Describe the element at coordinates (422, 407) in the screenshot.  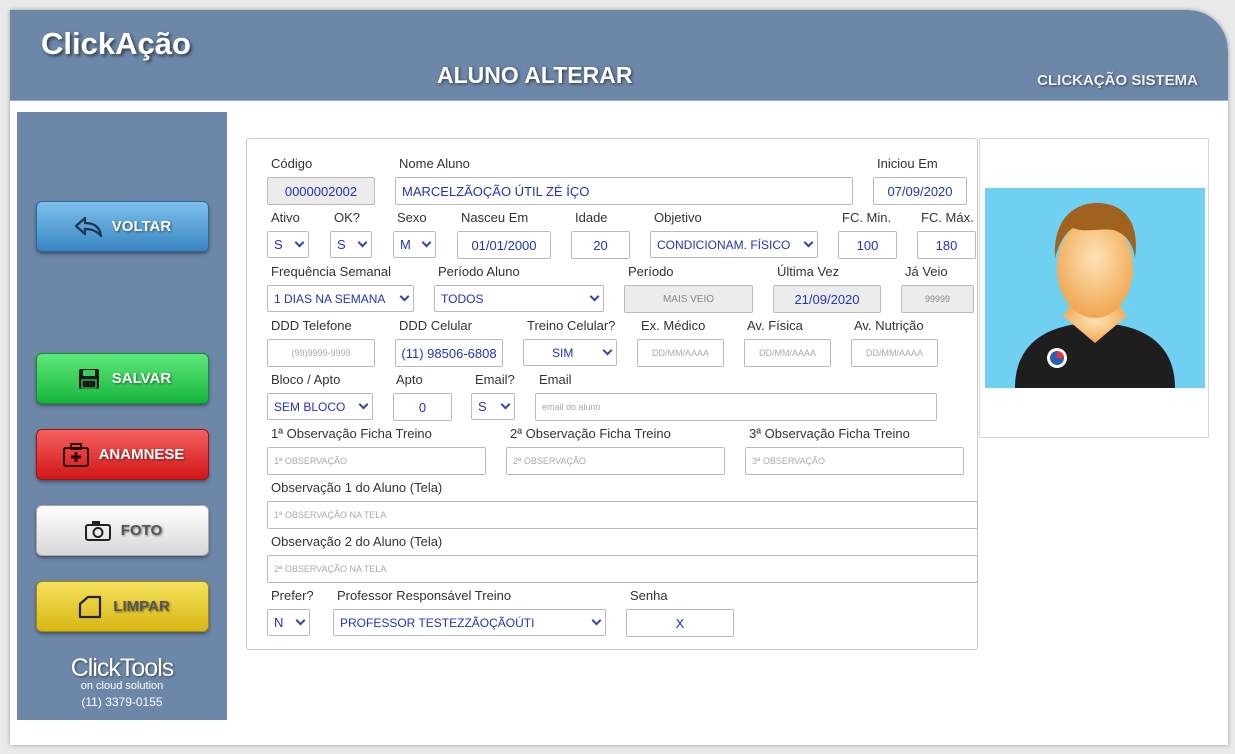
I see `apto-field: 0` at that location.